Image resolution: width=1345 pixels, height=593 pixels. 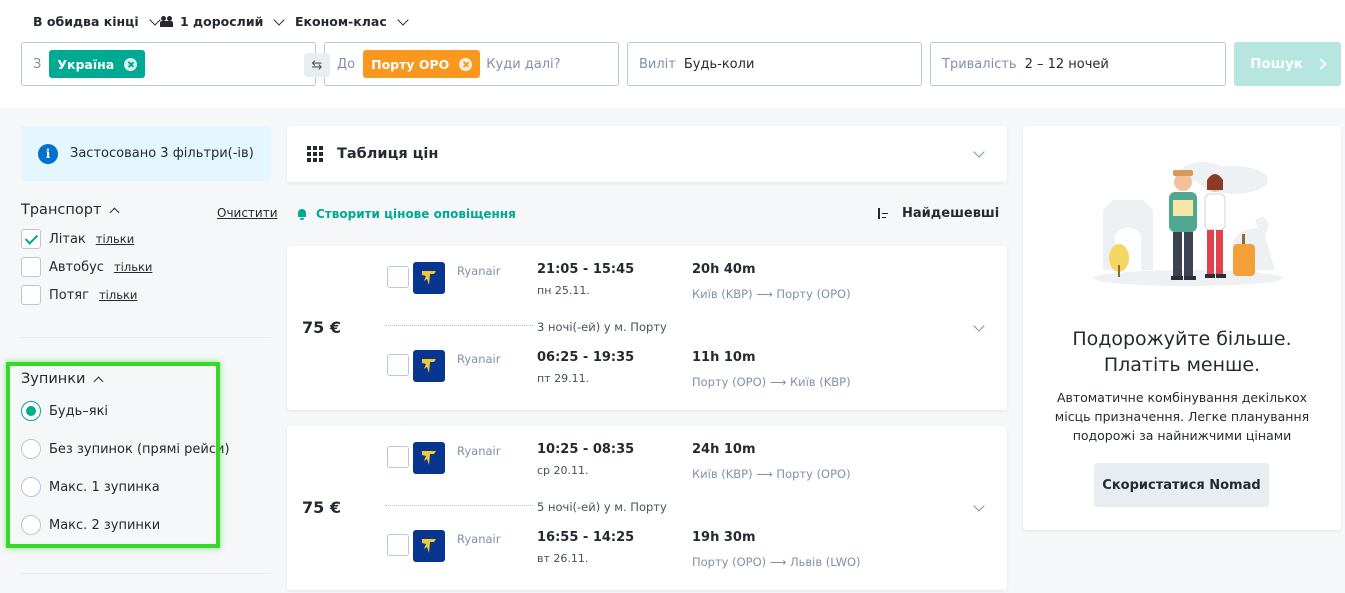 I want to click on result-price: 75 €, so click(x=321, y=507).